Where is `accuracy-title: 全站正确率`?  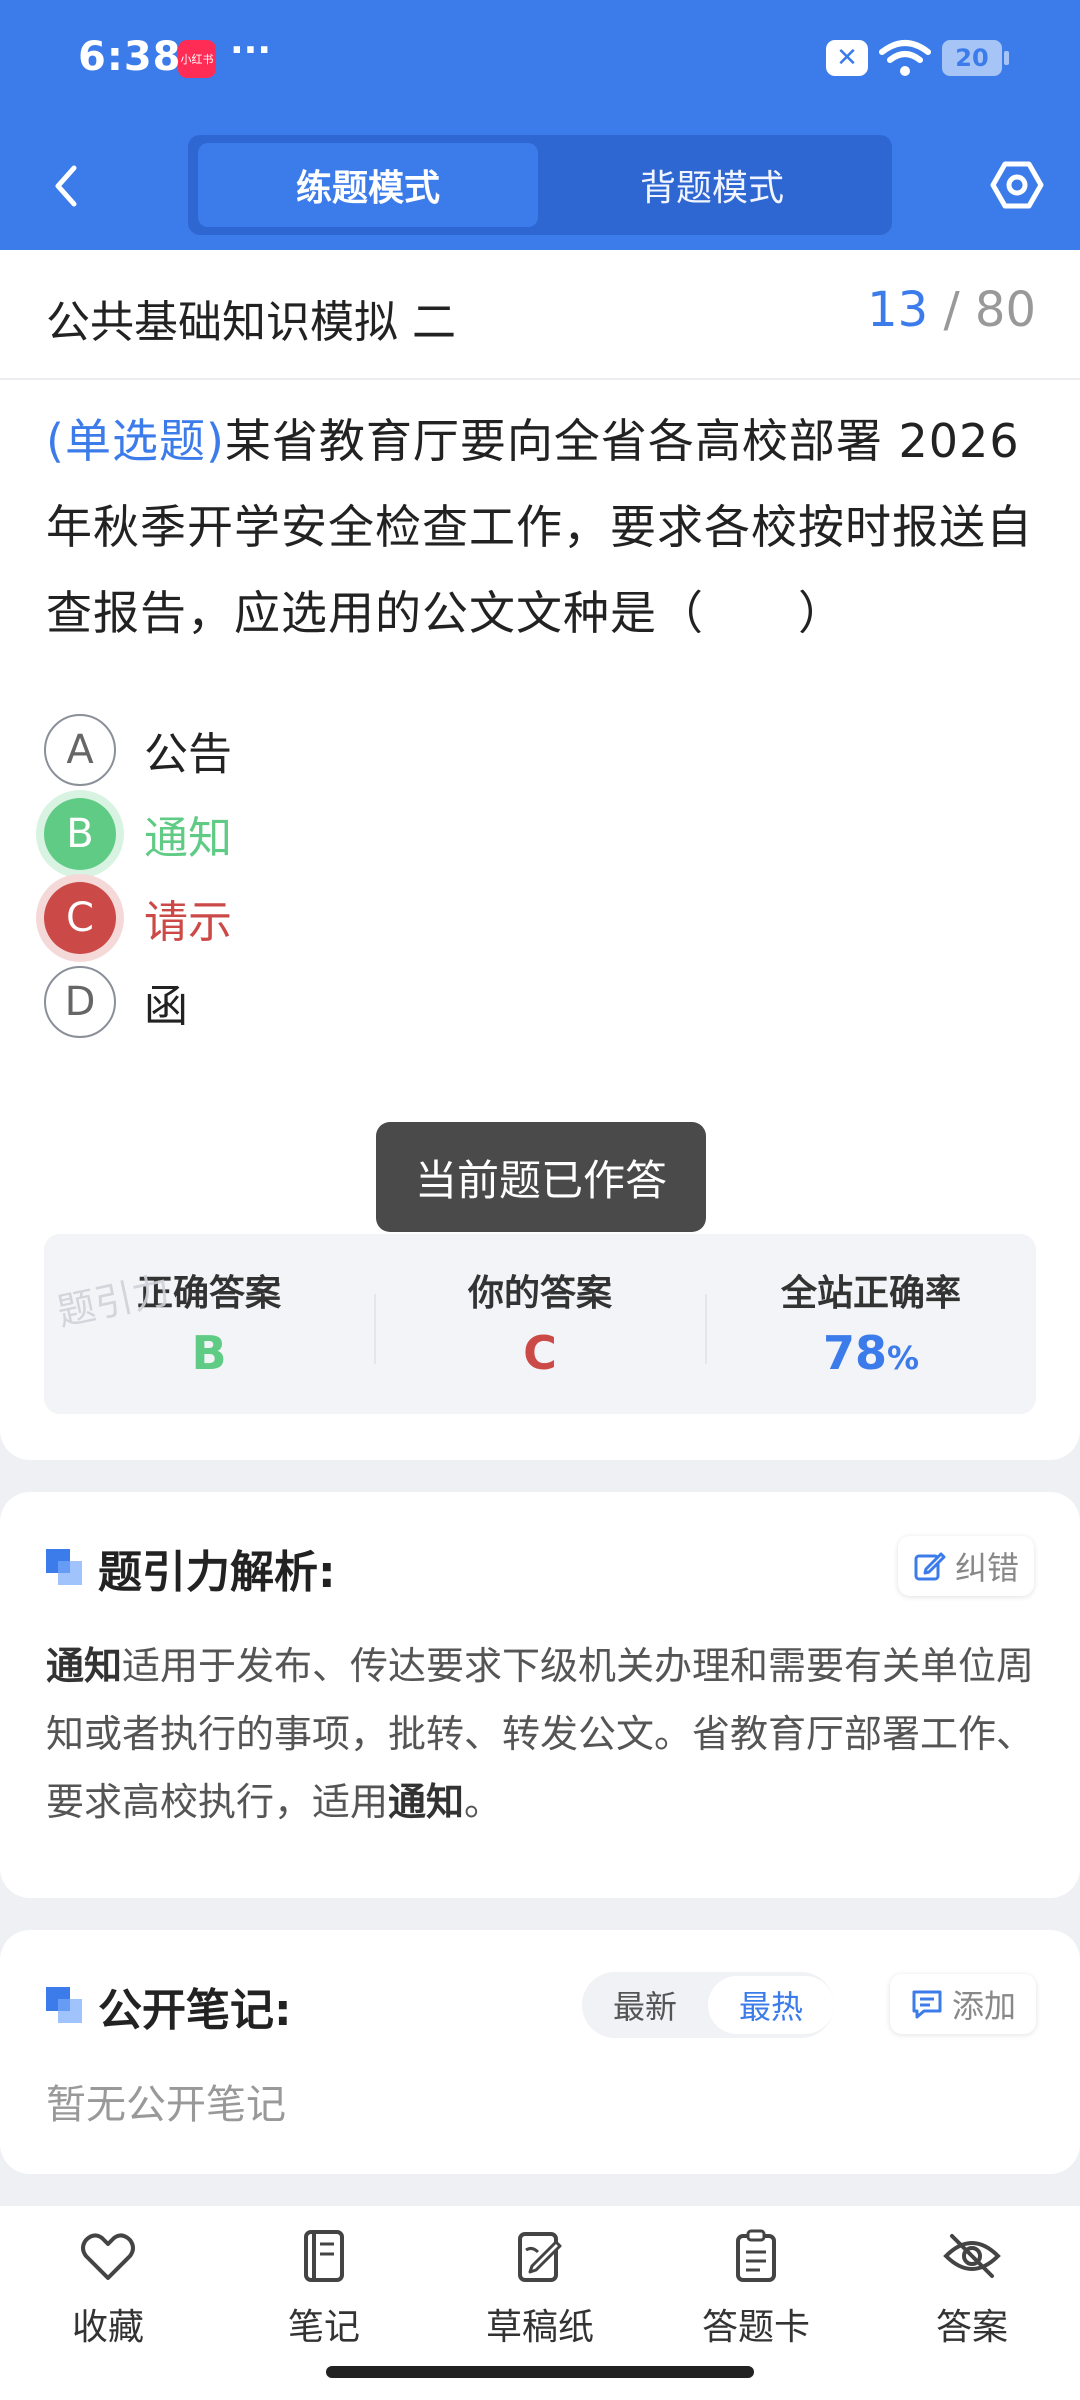
accuracy-title: 全站正确率 is located at coordinates (870, 1293).